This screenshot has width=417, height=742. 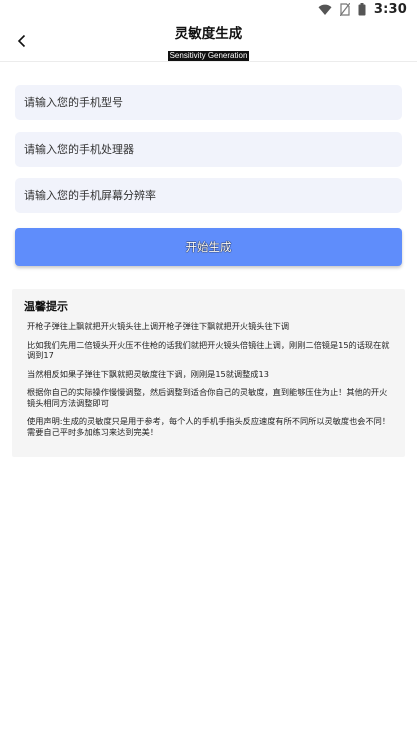 What do you see at coordinates (325, 10) in the screenshot?
I see `wifi-icon` at bounding box center [325, 10].